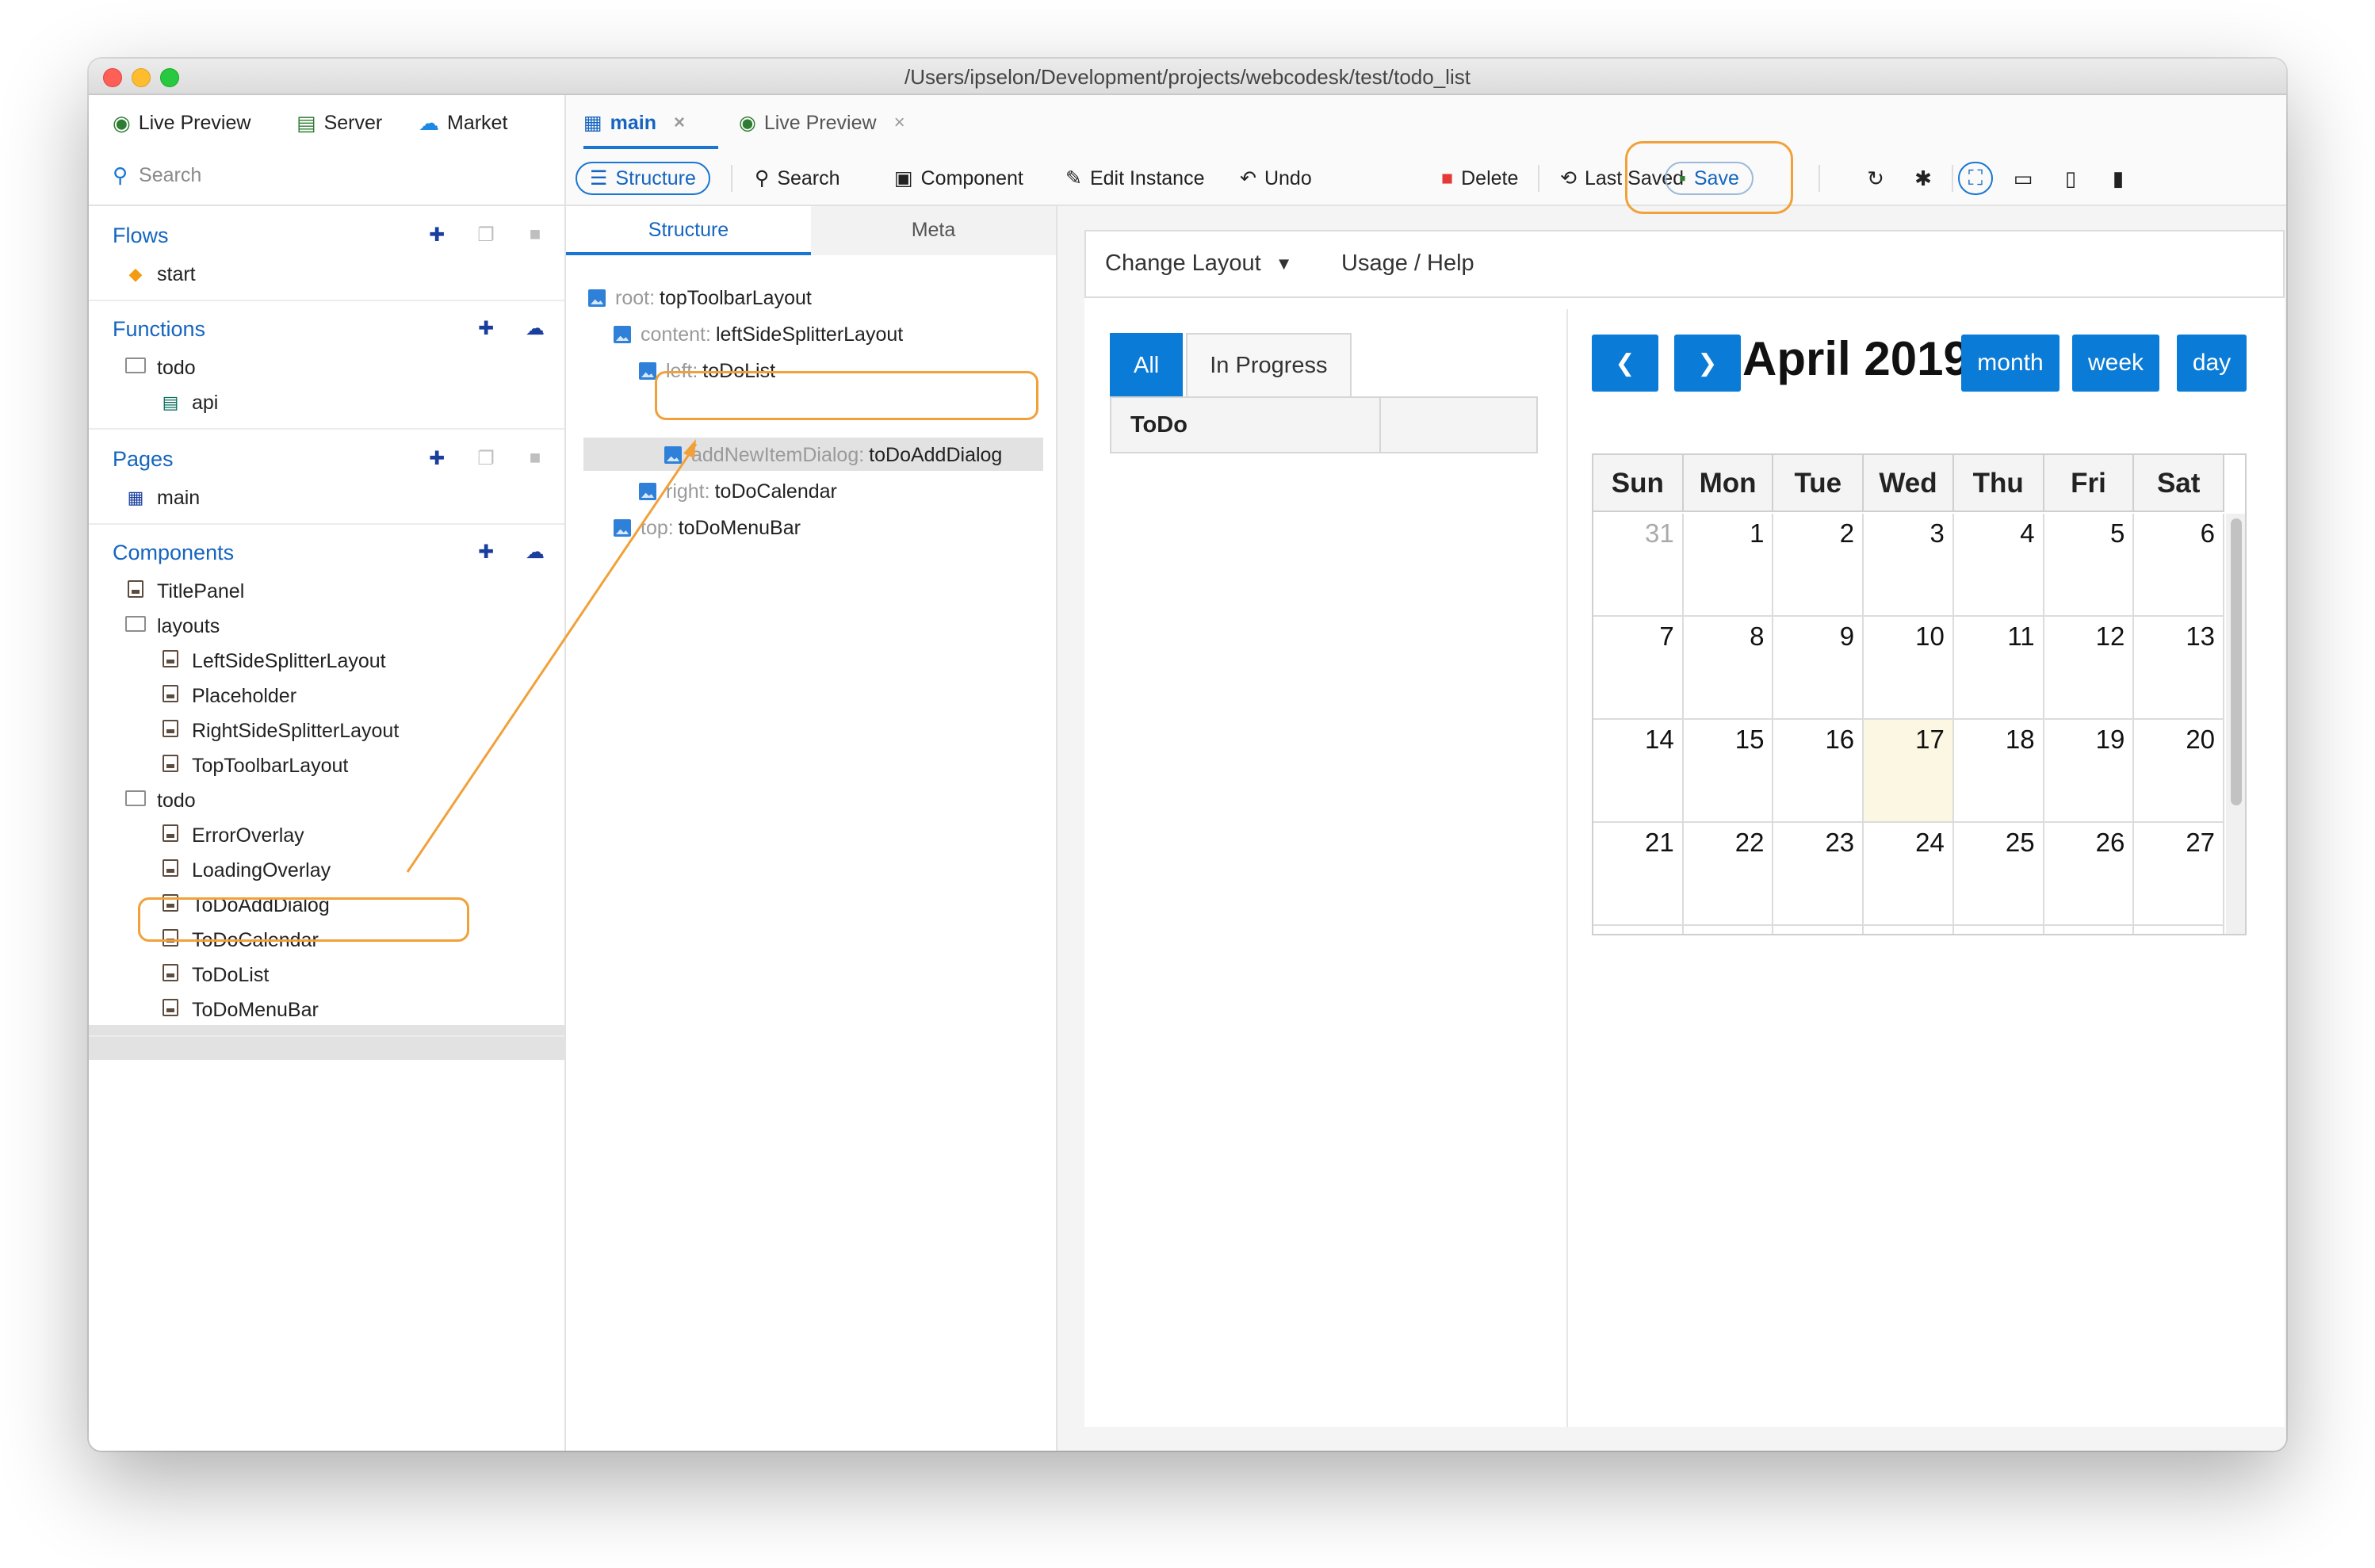 The image size is (2375, 1568). What do you see at coordinates (1625, 363) in the screenshot?
I see `calendar-prev-button: ❮` at bounding box center [1625, 363].